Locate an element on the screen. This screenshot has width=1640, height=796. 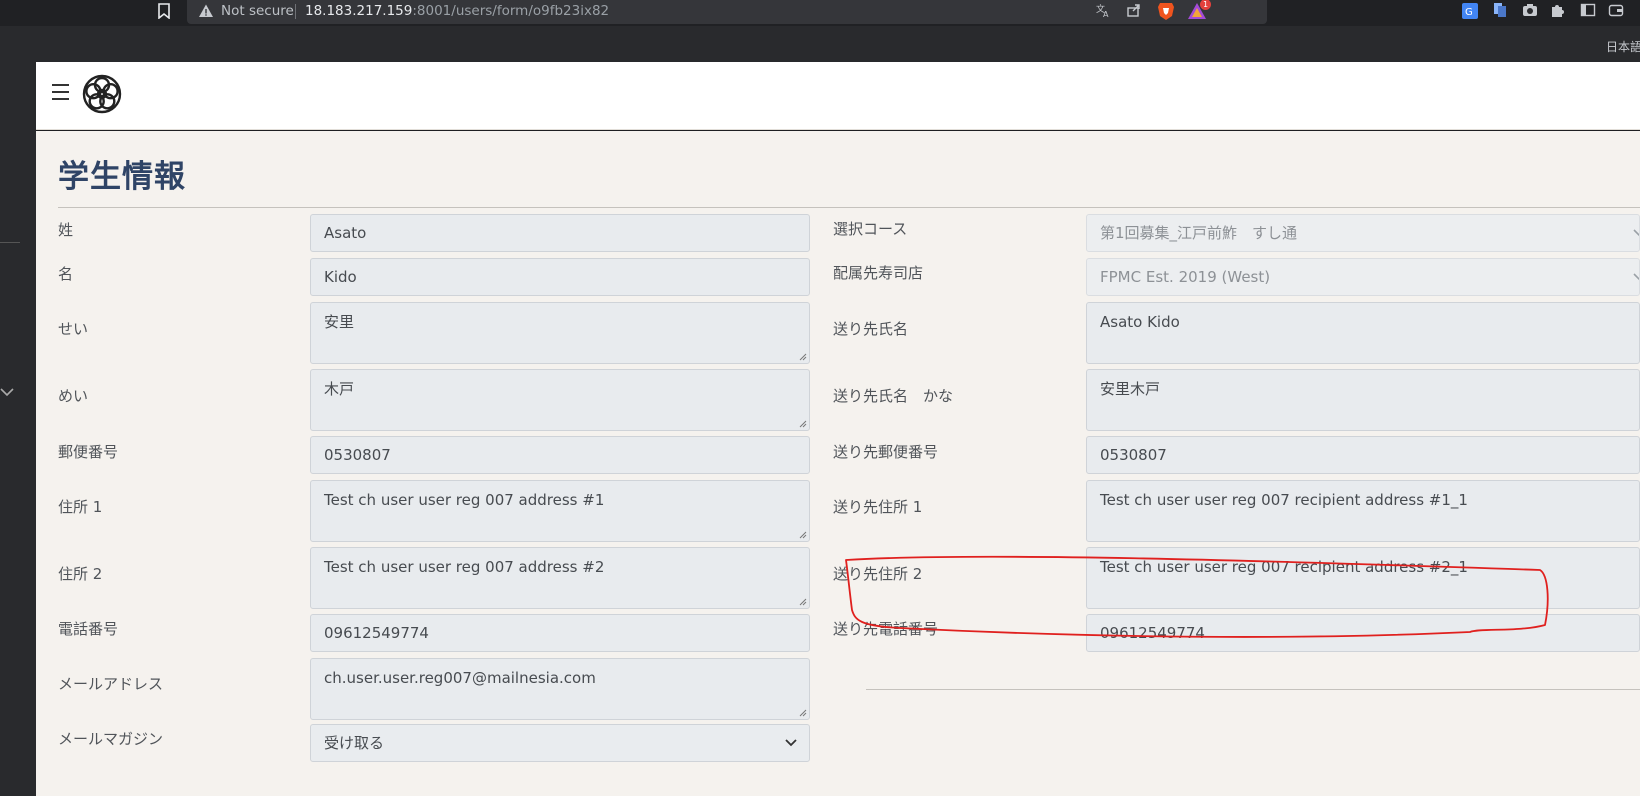
translate-icon: 文A is located at coordinates (1103, 12).